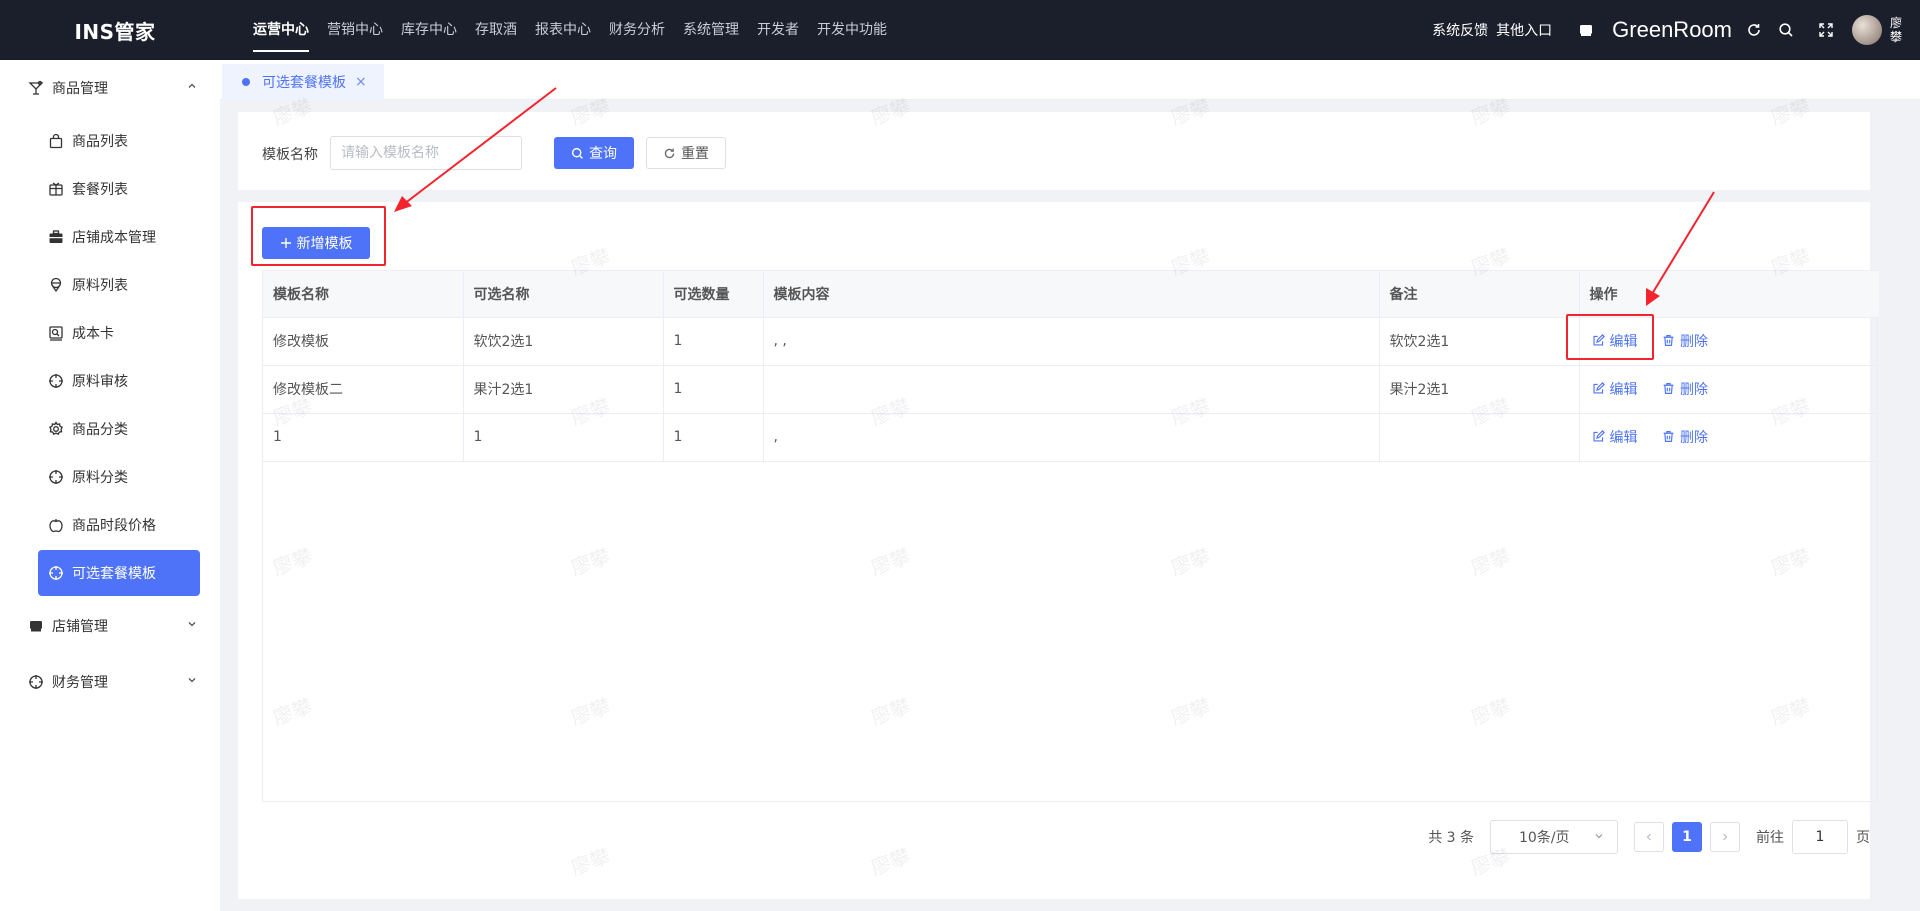 The image size is (1920, 911). I want to click on app-logo: INS管家, so click(115, 30).